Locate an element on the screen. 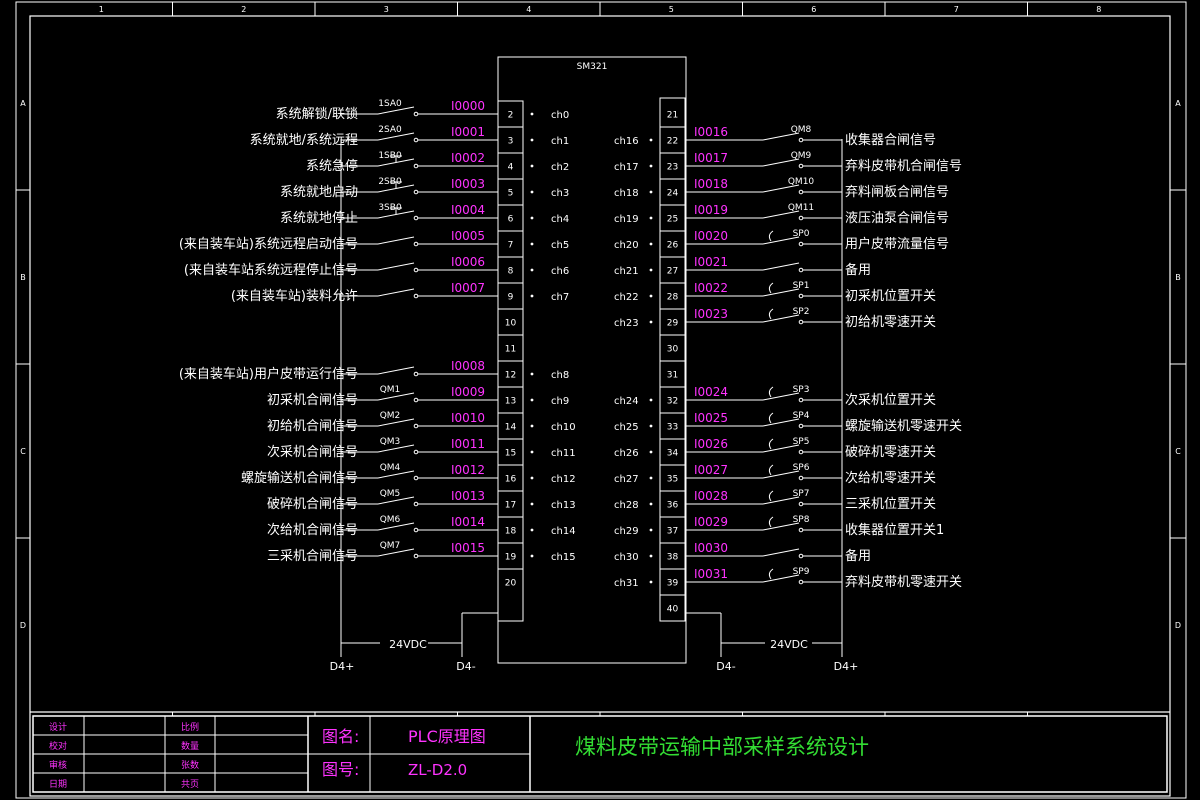 The image size is (1200, 800). device-tag: SP8 is located at coordinates (801, 520).